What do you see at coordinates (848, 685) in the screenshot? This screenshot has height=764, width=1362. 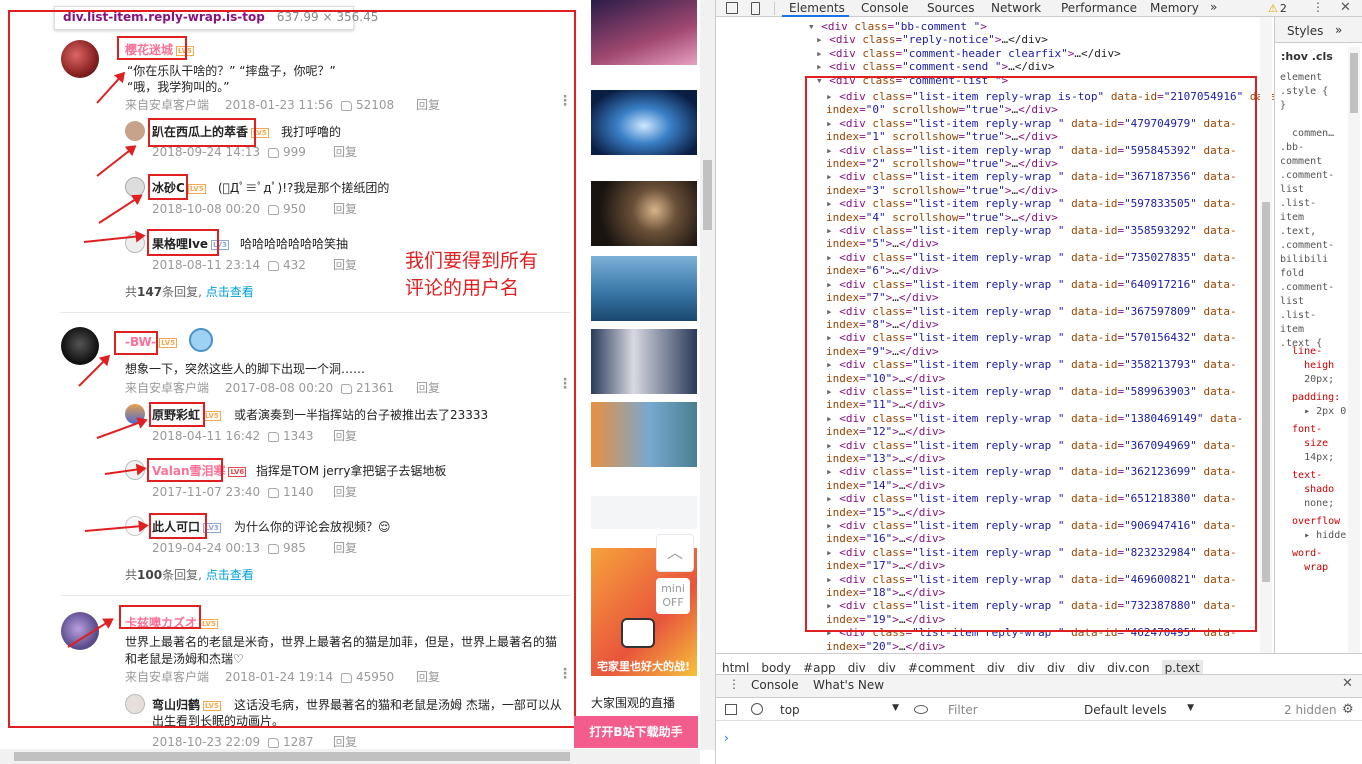 I see `tab-whats-new: What's New` at bounding box center [848, 685].